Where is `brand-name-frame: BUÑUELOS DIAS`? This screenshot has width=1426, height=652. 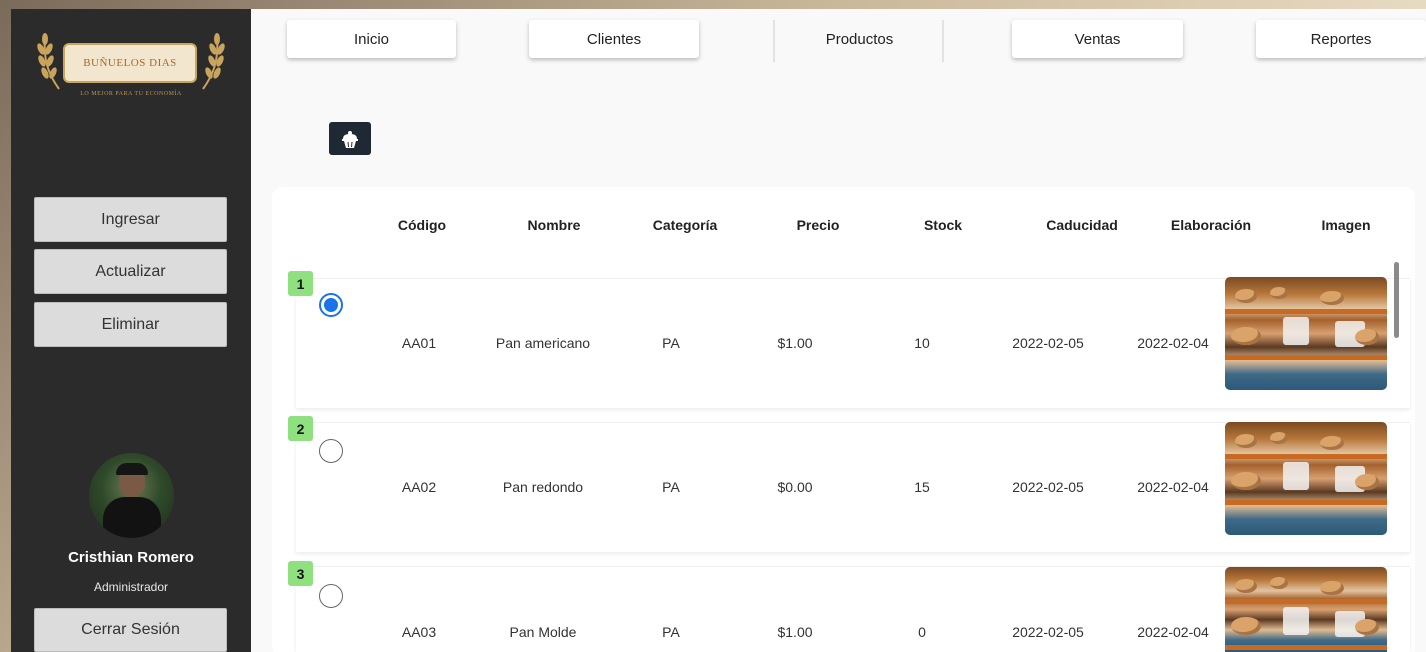
brand-name-frame: BUÑUELOS DIAS is located at coordinates (130, 63).